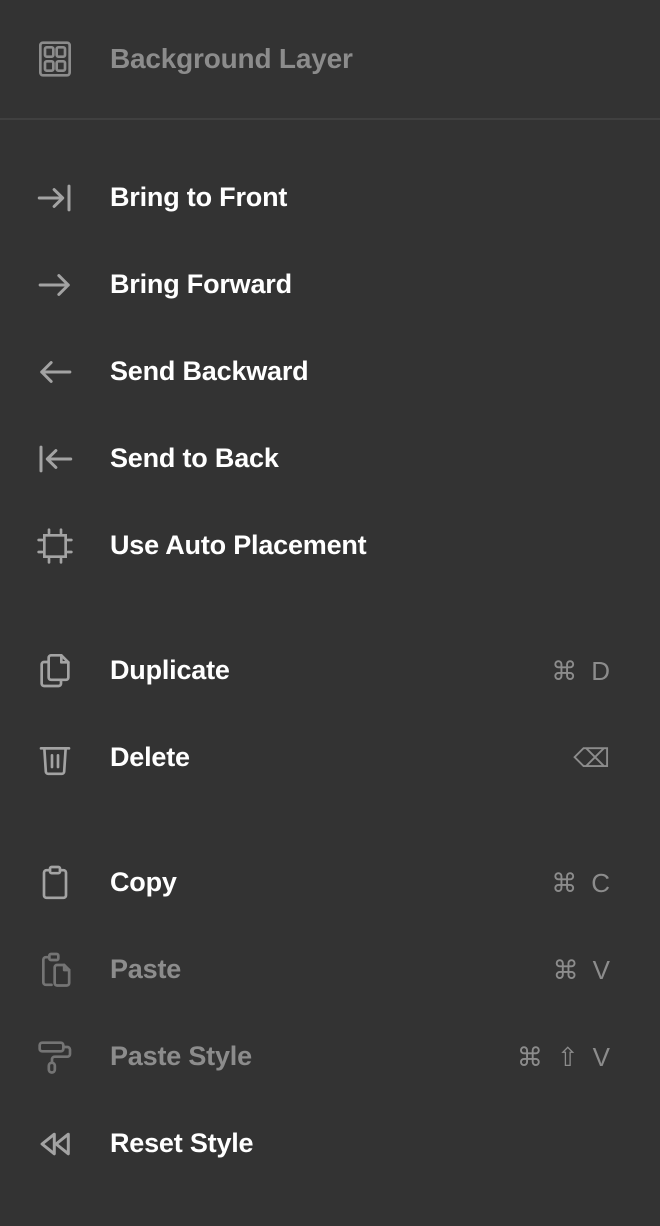  Describe the element at coordinates (588, 1057) in the screenshot. I see `menu-item-shortcut: ⌘ ⇧ V` at that location.